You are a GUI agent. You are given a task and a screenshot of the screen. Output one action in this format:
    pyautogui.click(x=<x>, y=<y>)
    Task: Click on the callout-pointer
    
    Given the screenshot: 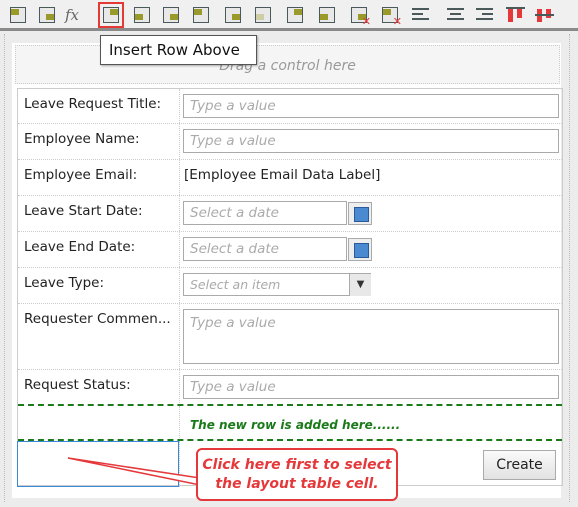 What is the action you would take?
    pyautogui.click(x=134, y=471)
    